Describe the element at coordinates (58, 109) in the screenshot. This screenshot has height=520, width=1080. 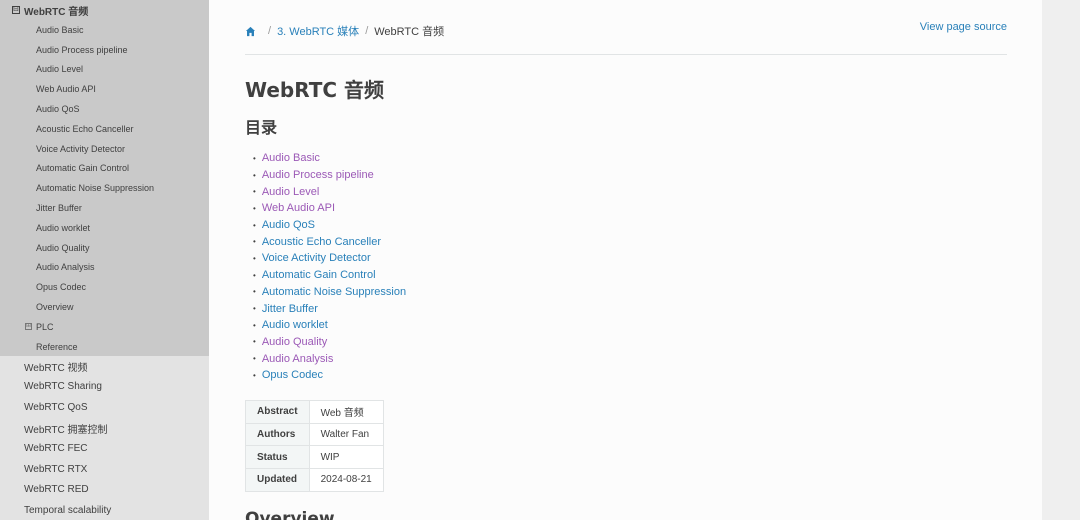
I see `sidebar-sub-item-label: Audio QoS` at that location.